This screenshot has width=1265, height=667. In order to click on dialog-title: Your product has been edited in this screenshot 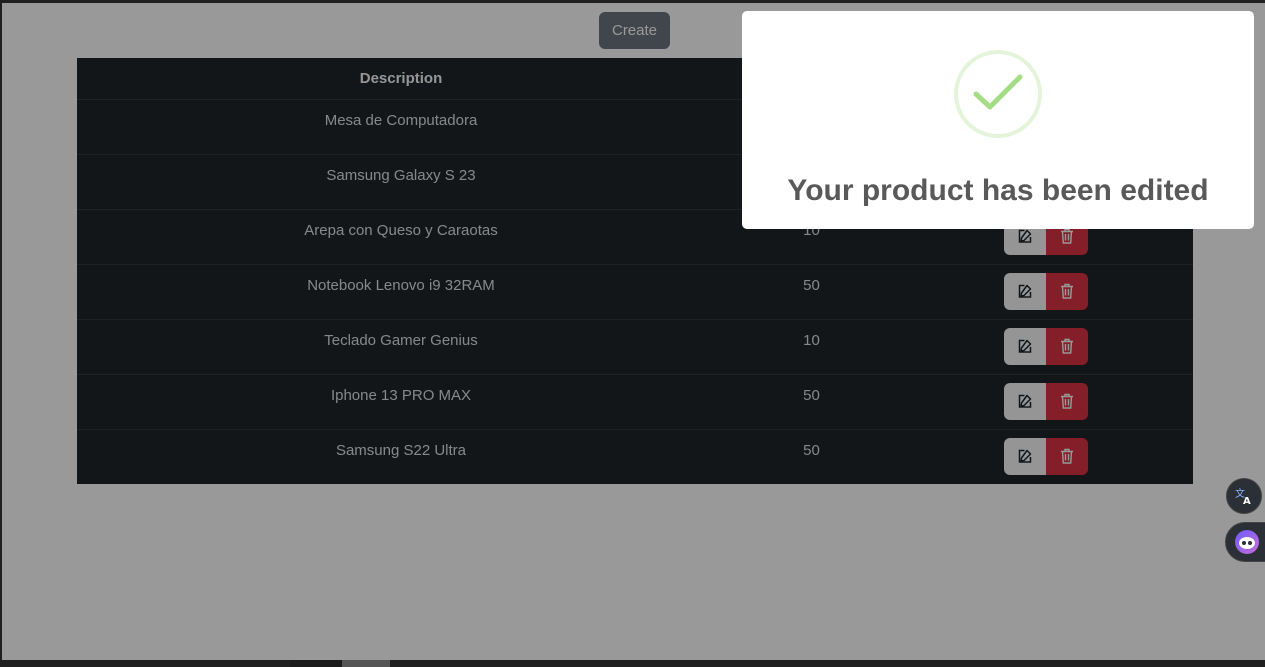, I will do `click(998, 190)`.